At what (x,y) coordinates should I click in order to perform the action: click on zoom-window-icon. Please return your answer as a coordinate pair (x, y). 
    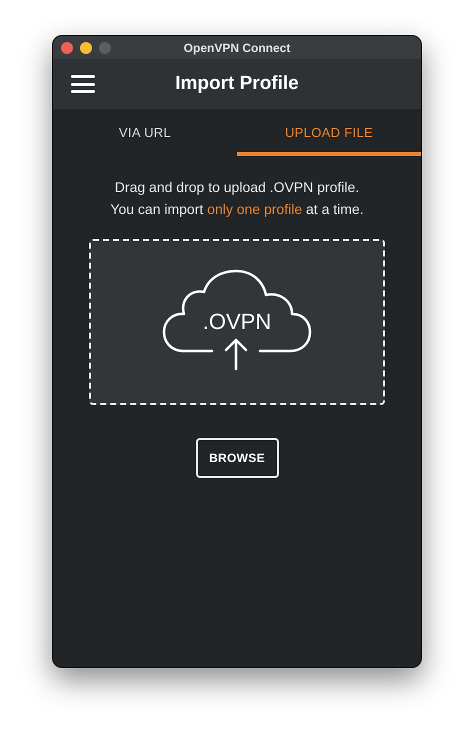
    Looking at the image, I should click on (105, 48).